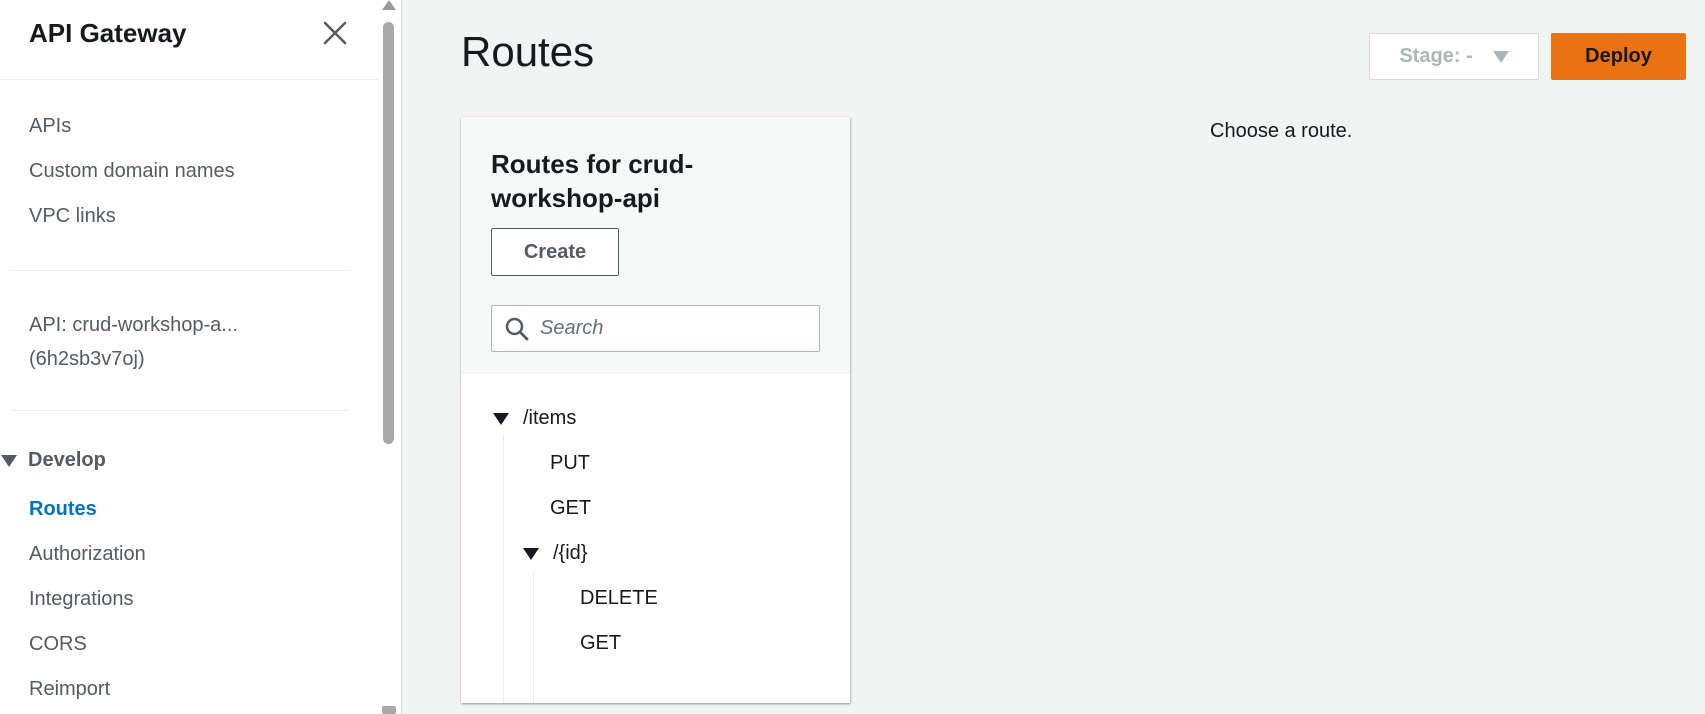 The width and height of the screenshot is (1705, 714). What do you see at coordinates (655, 538) in the screenshot?
I see `routes-tree: /items PUT GET /{id} DELETE GET` at bounding box center [655, 538].